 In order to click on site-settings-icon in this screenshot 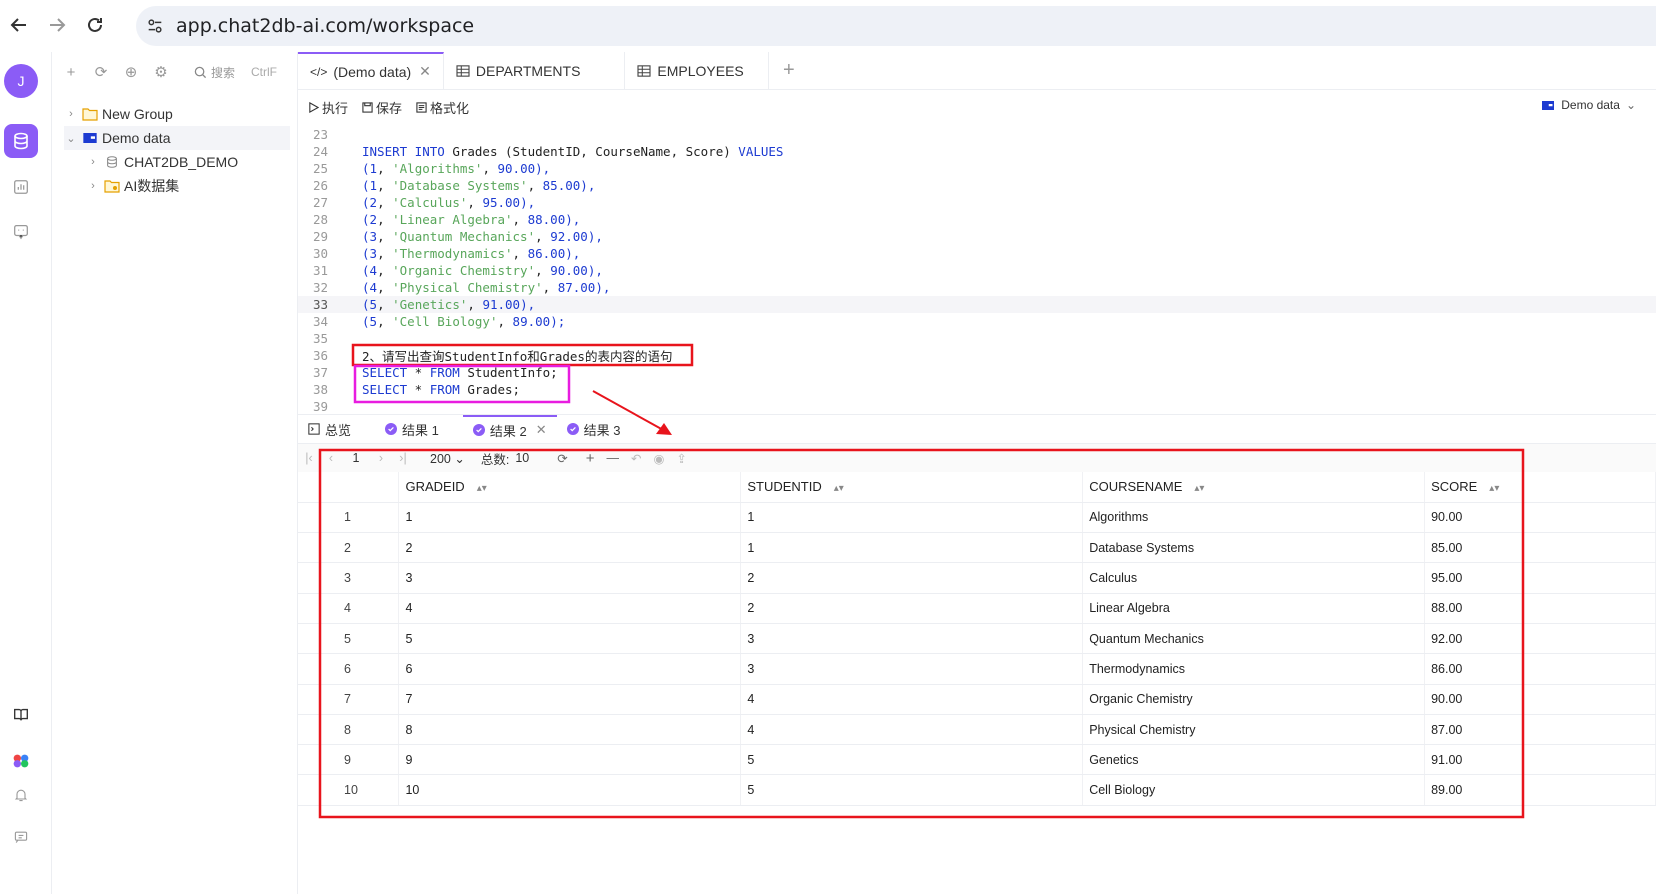, I will do `click(155, 26)`.